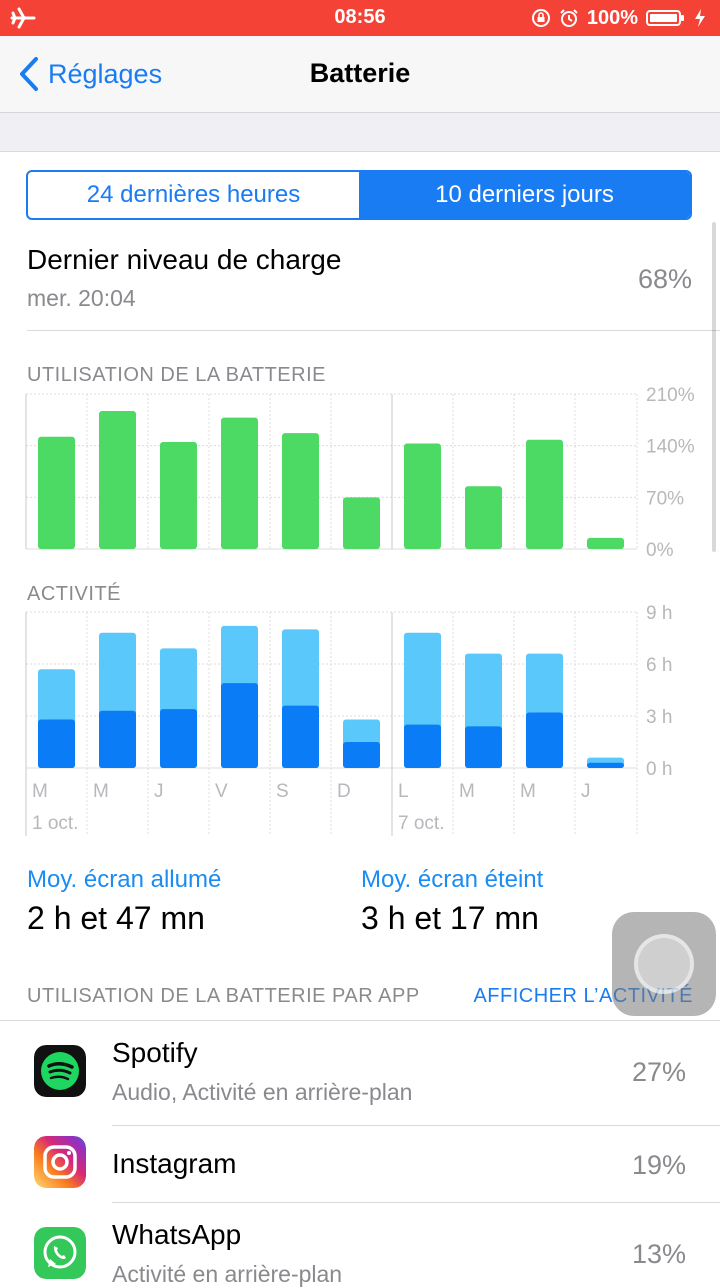 The image size is (720, 1288). I want to click on app-name: WhatsApp, so click(177, 1234).